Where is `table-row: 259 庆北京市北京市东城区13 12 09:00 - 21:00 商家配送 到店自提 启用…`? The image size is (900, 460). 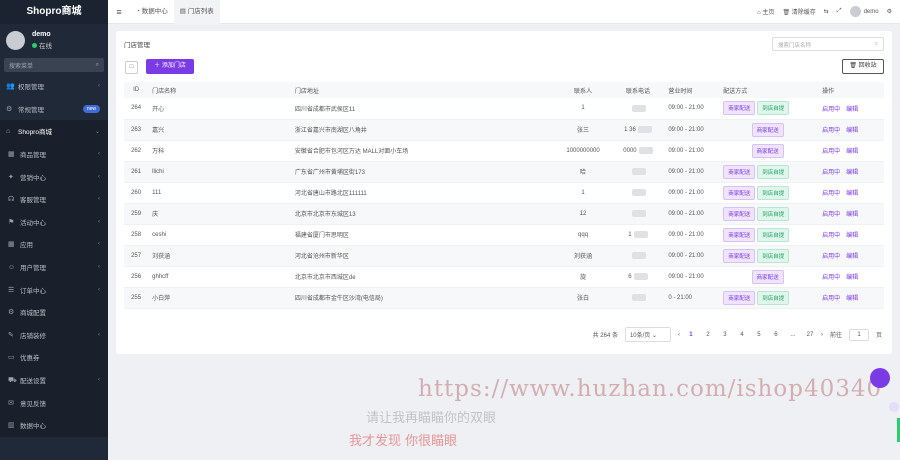 table-row: 259 庆北京市北京市东城区13 12 09:00 - 21:00 商家配送 到店自提 启用… is located at coordinates (504, 214).